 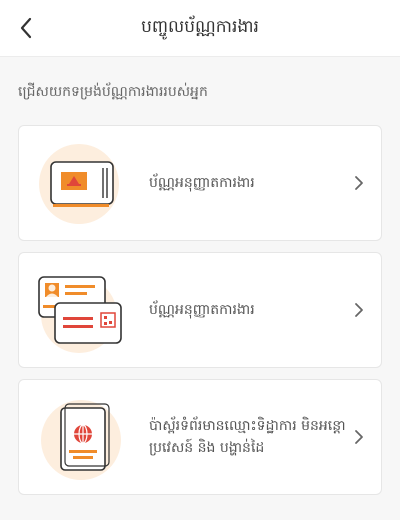 I want to click on page-title: បញ្ចូលប័ណ្ណការងារ, so click(x=200, y=26).